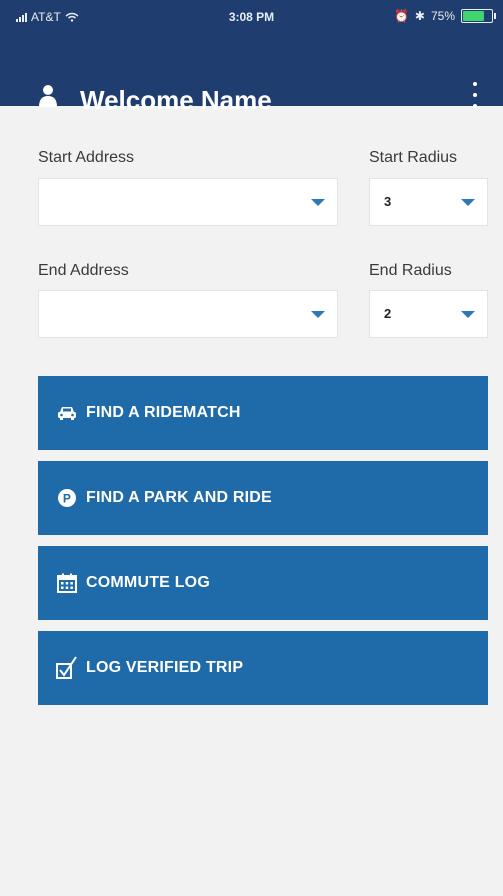 The width and height of the screenshot is (503, 896). I want to click on status-right: ⏰ ✱ 75%, so click(444, 16).